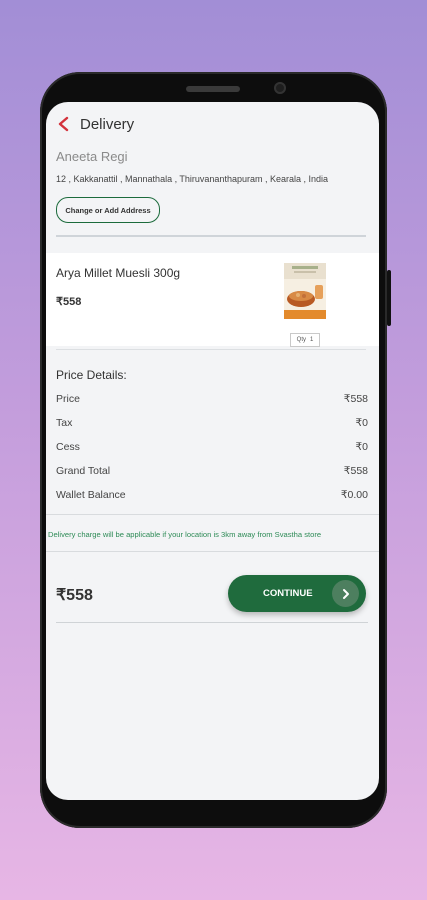 The height and width of the screenshot is (900, 427). Describe the element at coordinates (288, 593) in the screenshot. I see `continue-label: CONTINUE` at that location.